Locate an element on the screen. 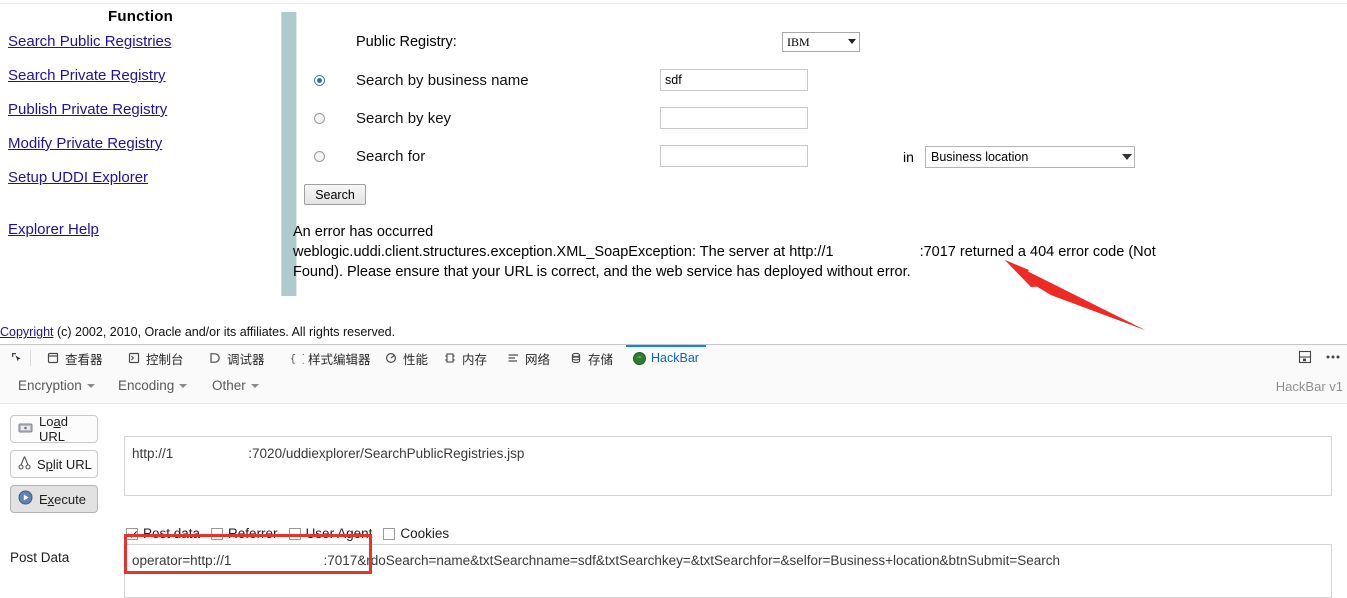 Image resolution: width=1347 pixels, height=598 pixels. input-search-for is located at coordinates (734, 156).